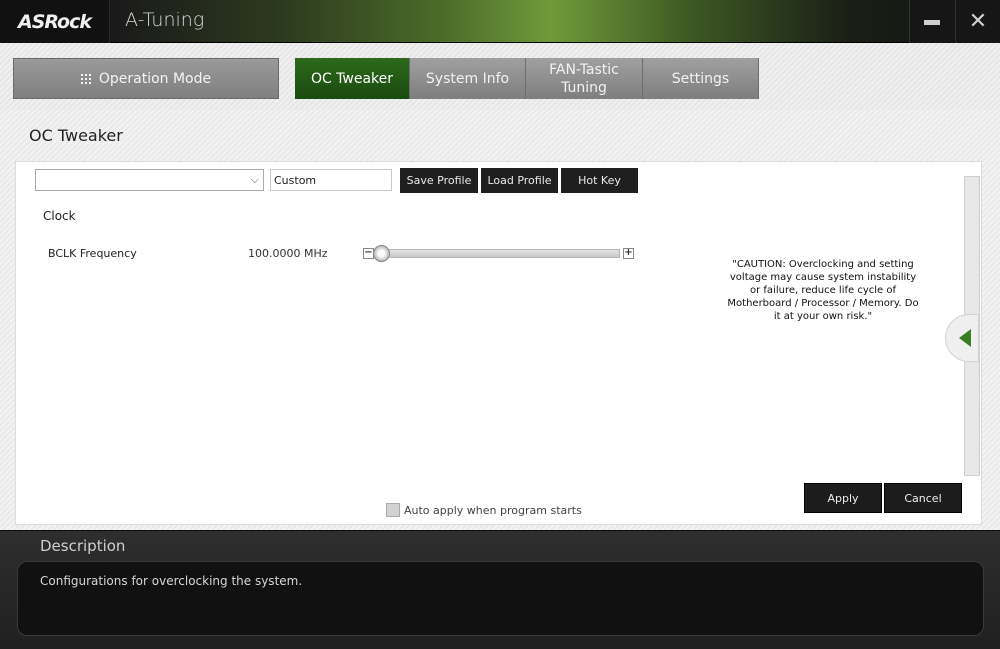 The width and height of the screenshot is (1000, 649). I want to click on save-profile-button: Save Profile, so click(439, 180).